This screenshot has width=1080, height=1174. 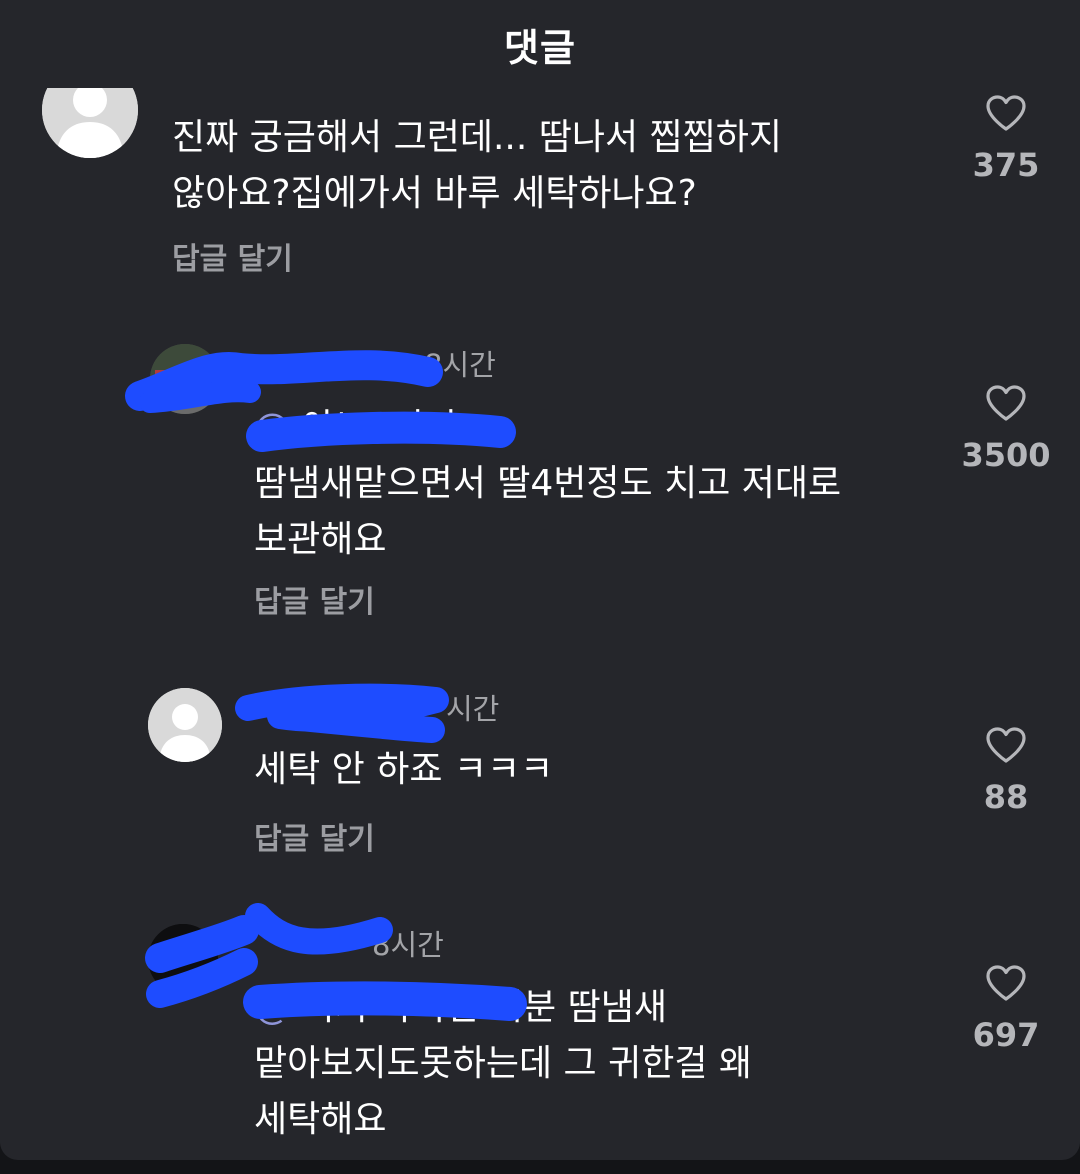 I want to click on like-button: 697, so click(x=1006, y=1009).